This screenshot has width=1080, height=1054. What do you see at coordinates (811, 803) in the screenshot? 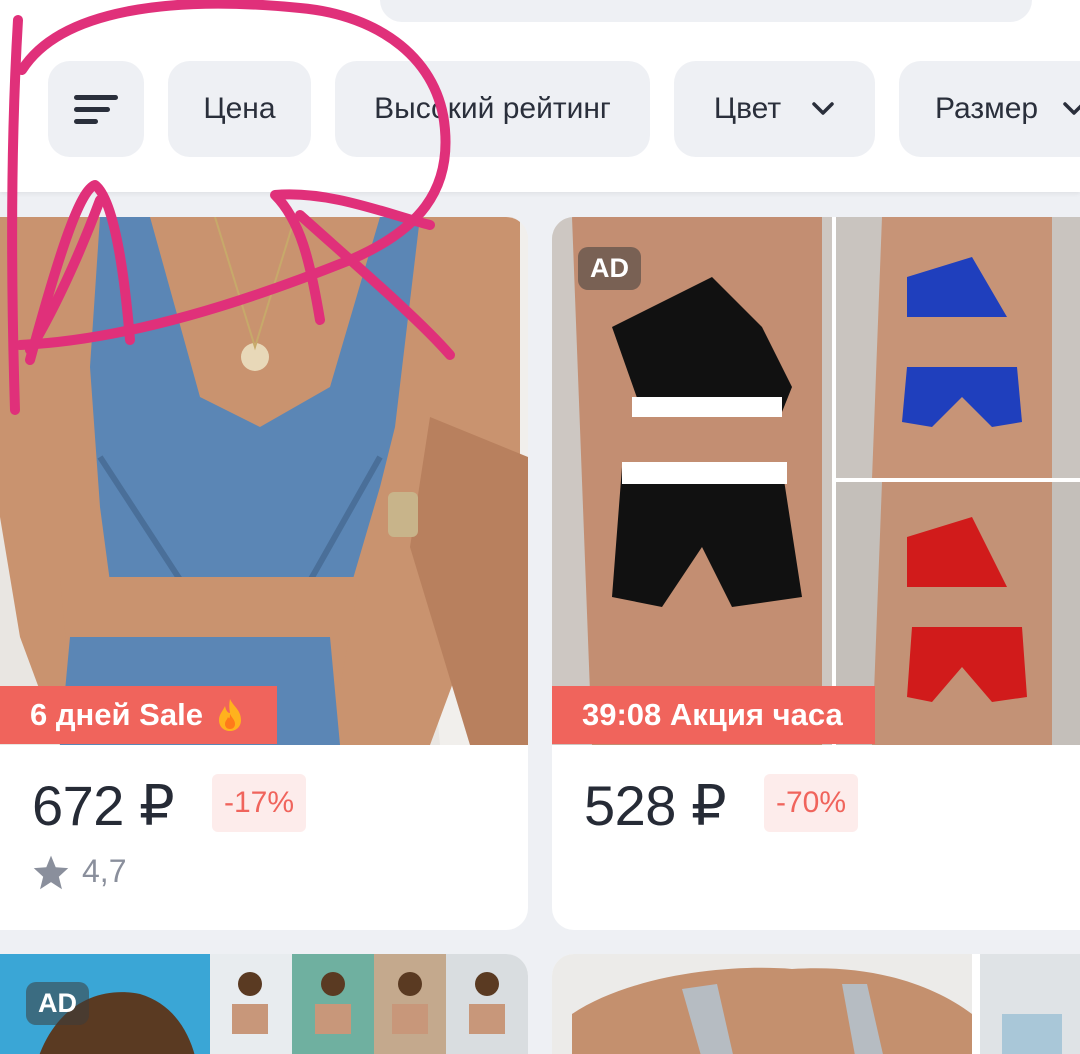
I see `discount-badge: -70%` at bounding box center [811, 803].